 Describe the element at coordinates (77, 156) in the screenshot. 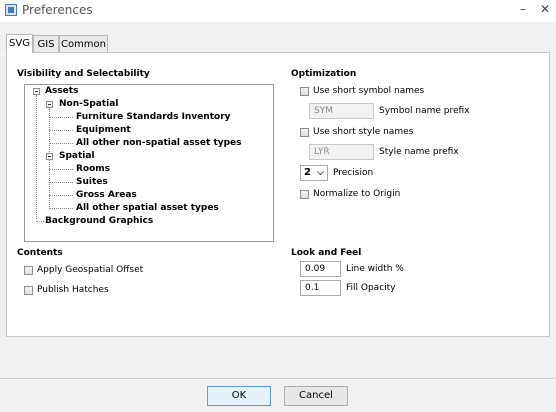

I see `tree-item-spatial: Spatial` at that location.